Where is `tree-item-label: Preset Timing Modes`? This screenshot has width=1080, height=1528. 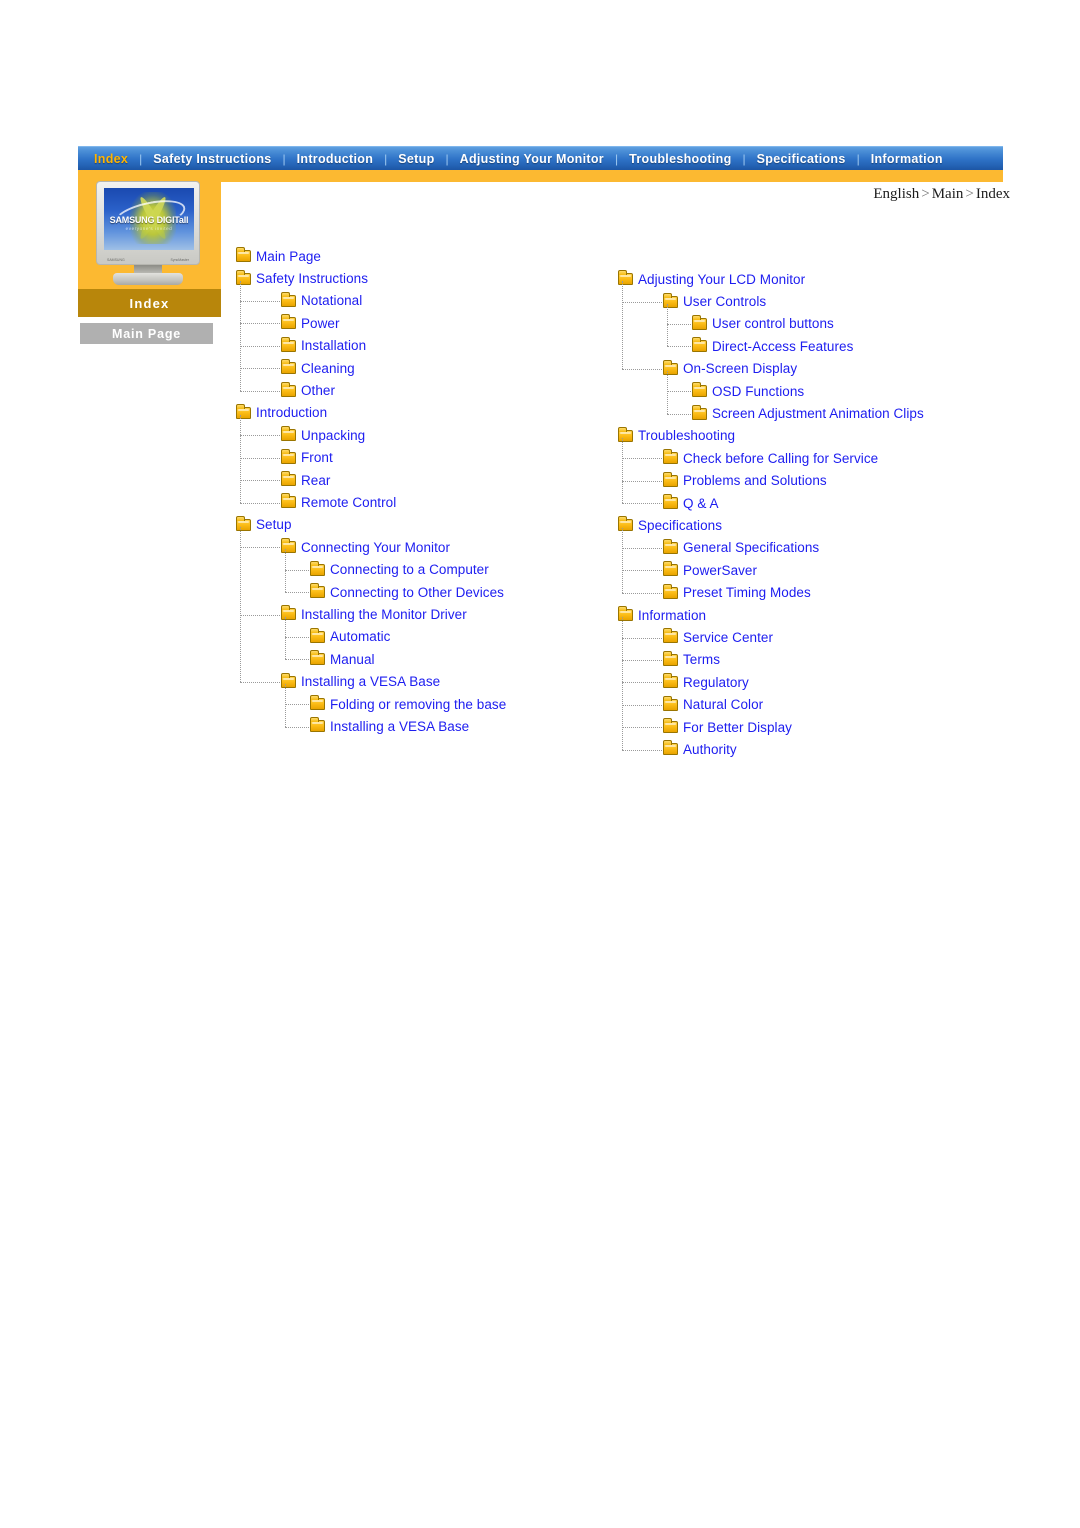 tree-item-label: Preset Timing Modes is located at coordinates (747, 592).